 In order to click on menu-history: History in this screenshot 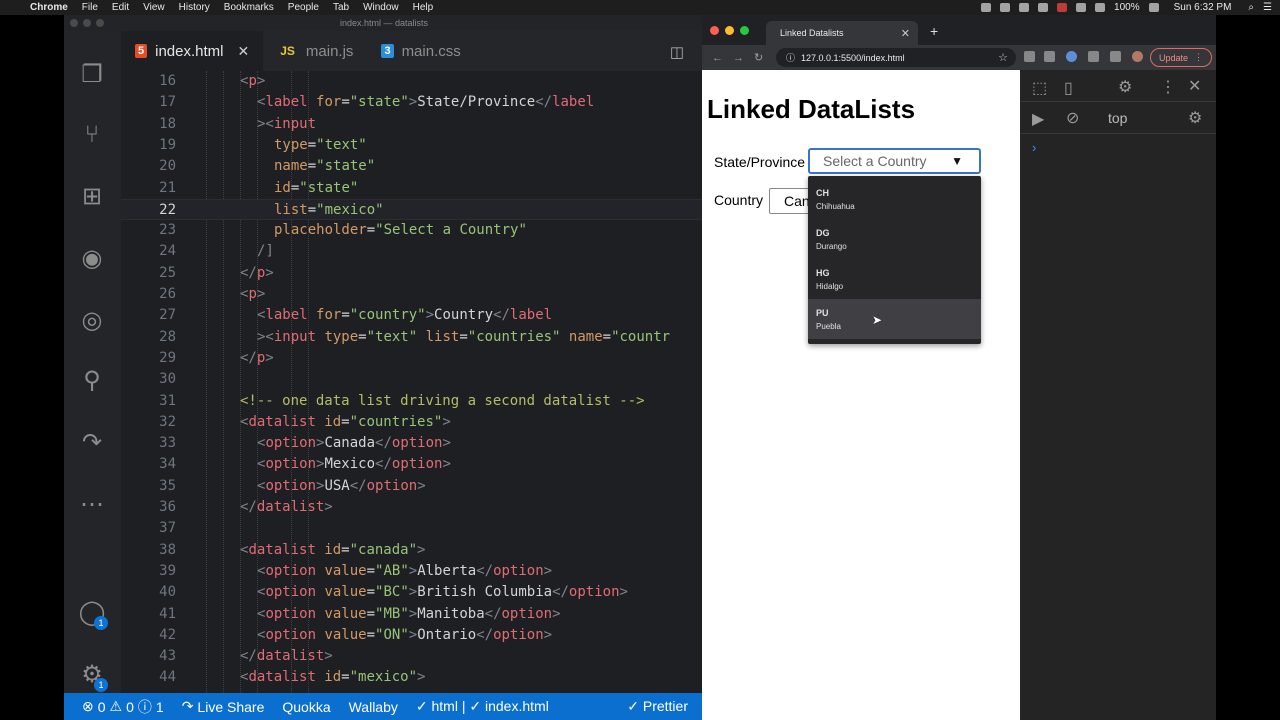, I will do `click(194, 7)`.